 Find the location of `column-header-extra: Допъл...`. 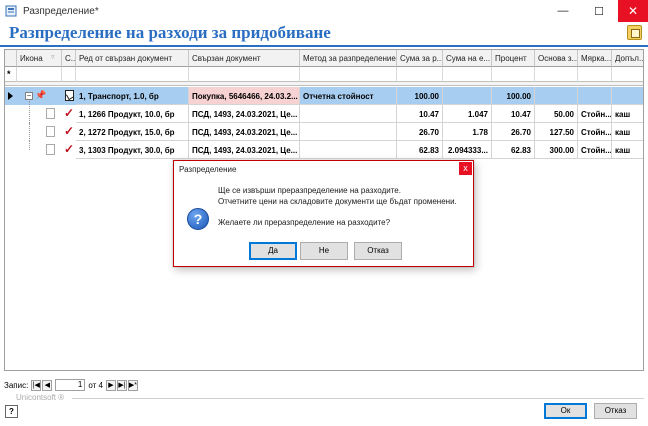

column-header-extra: Допъл... is located at coordinates (627, 58).